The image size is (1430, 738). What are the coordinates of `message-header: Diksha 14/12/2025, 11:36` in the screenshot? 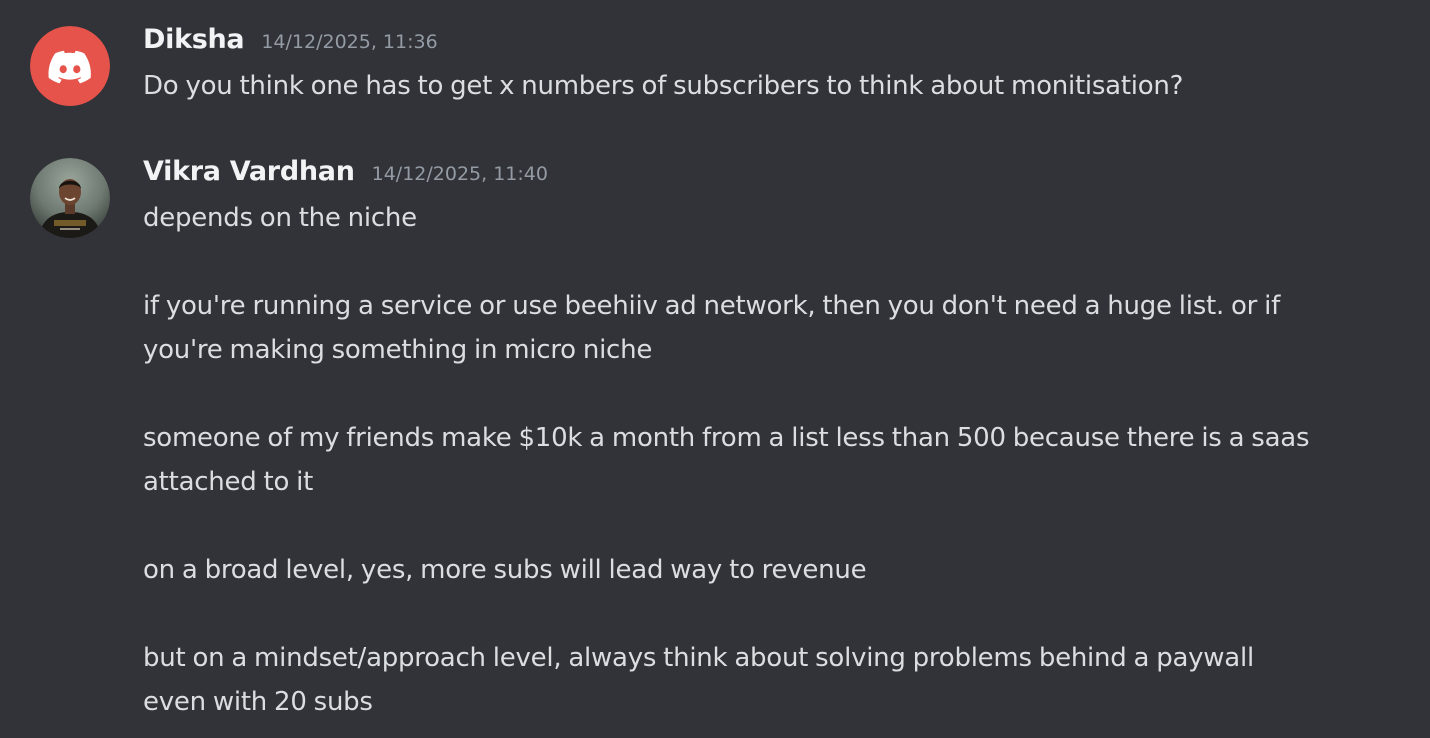 It's located at (771, 44).